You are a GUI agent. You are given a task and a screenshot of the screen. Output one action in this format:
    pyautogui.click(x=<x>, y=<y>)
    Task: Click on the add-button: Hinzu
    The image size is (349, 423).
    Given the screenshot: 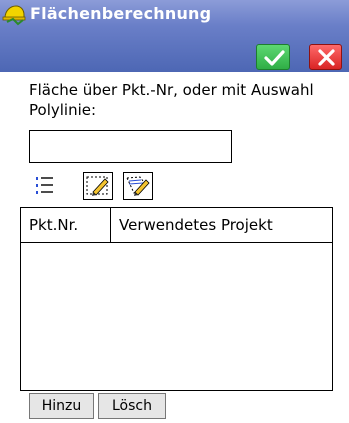 What is the action you would take?
    pyautogui.click(x=61, y=406)
    